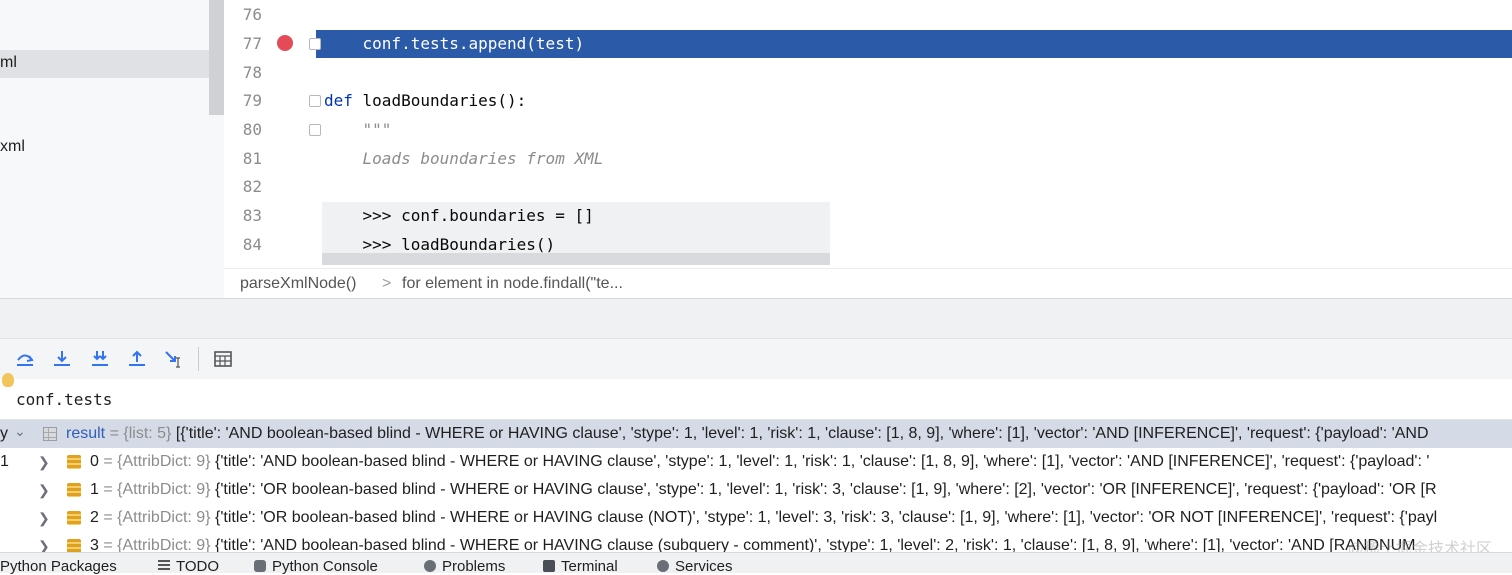 The width and height of the screenshot is (1512, 575). I want to click on variable-name: 2, so click(94, 517).